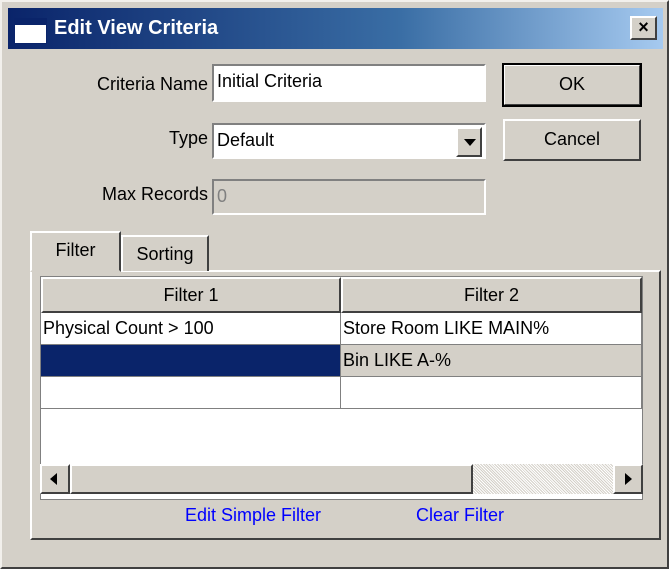 This screenshot has height=569, width=669. Describe the element at coordinates (572, 85) in the screenshot. I see `ok-button: OK` at that location.